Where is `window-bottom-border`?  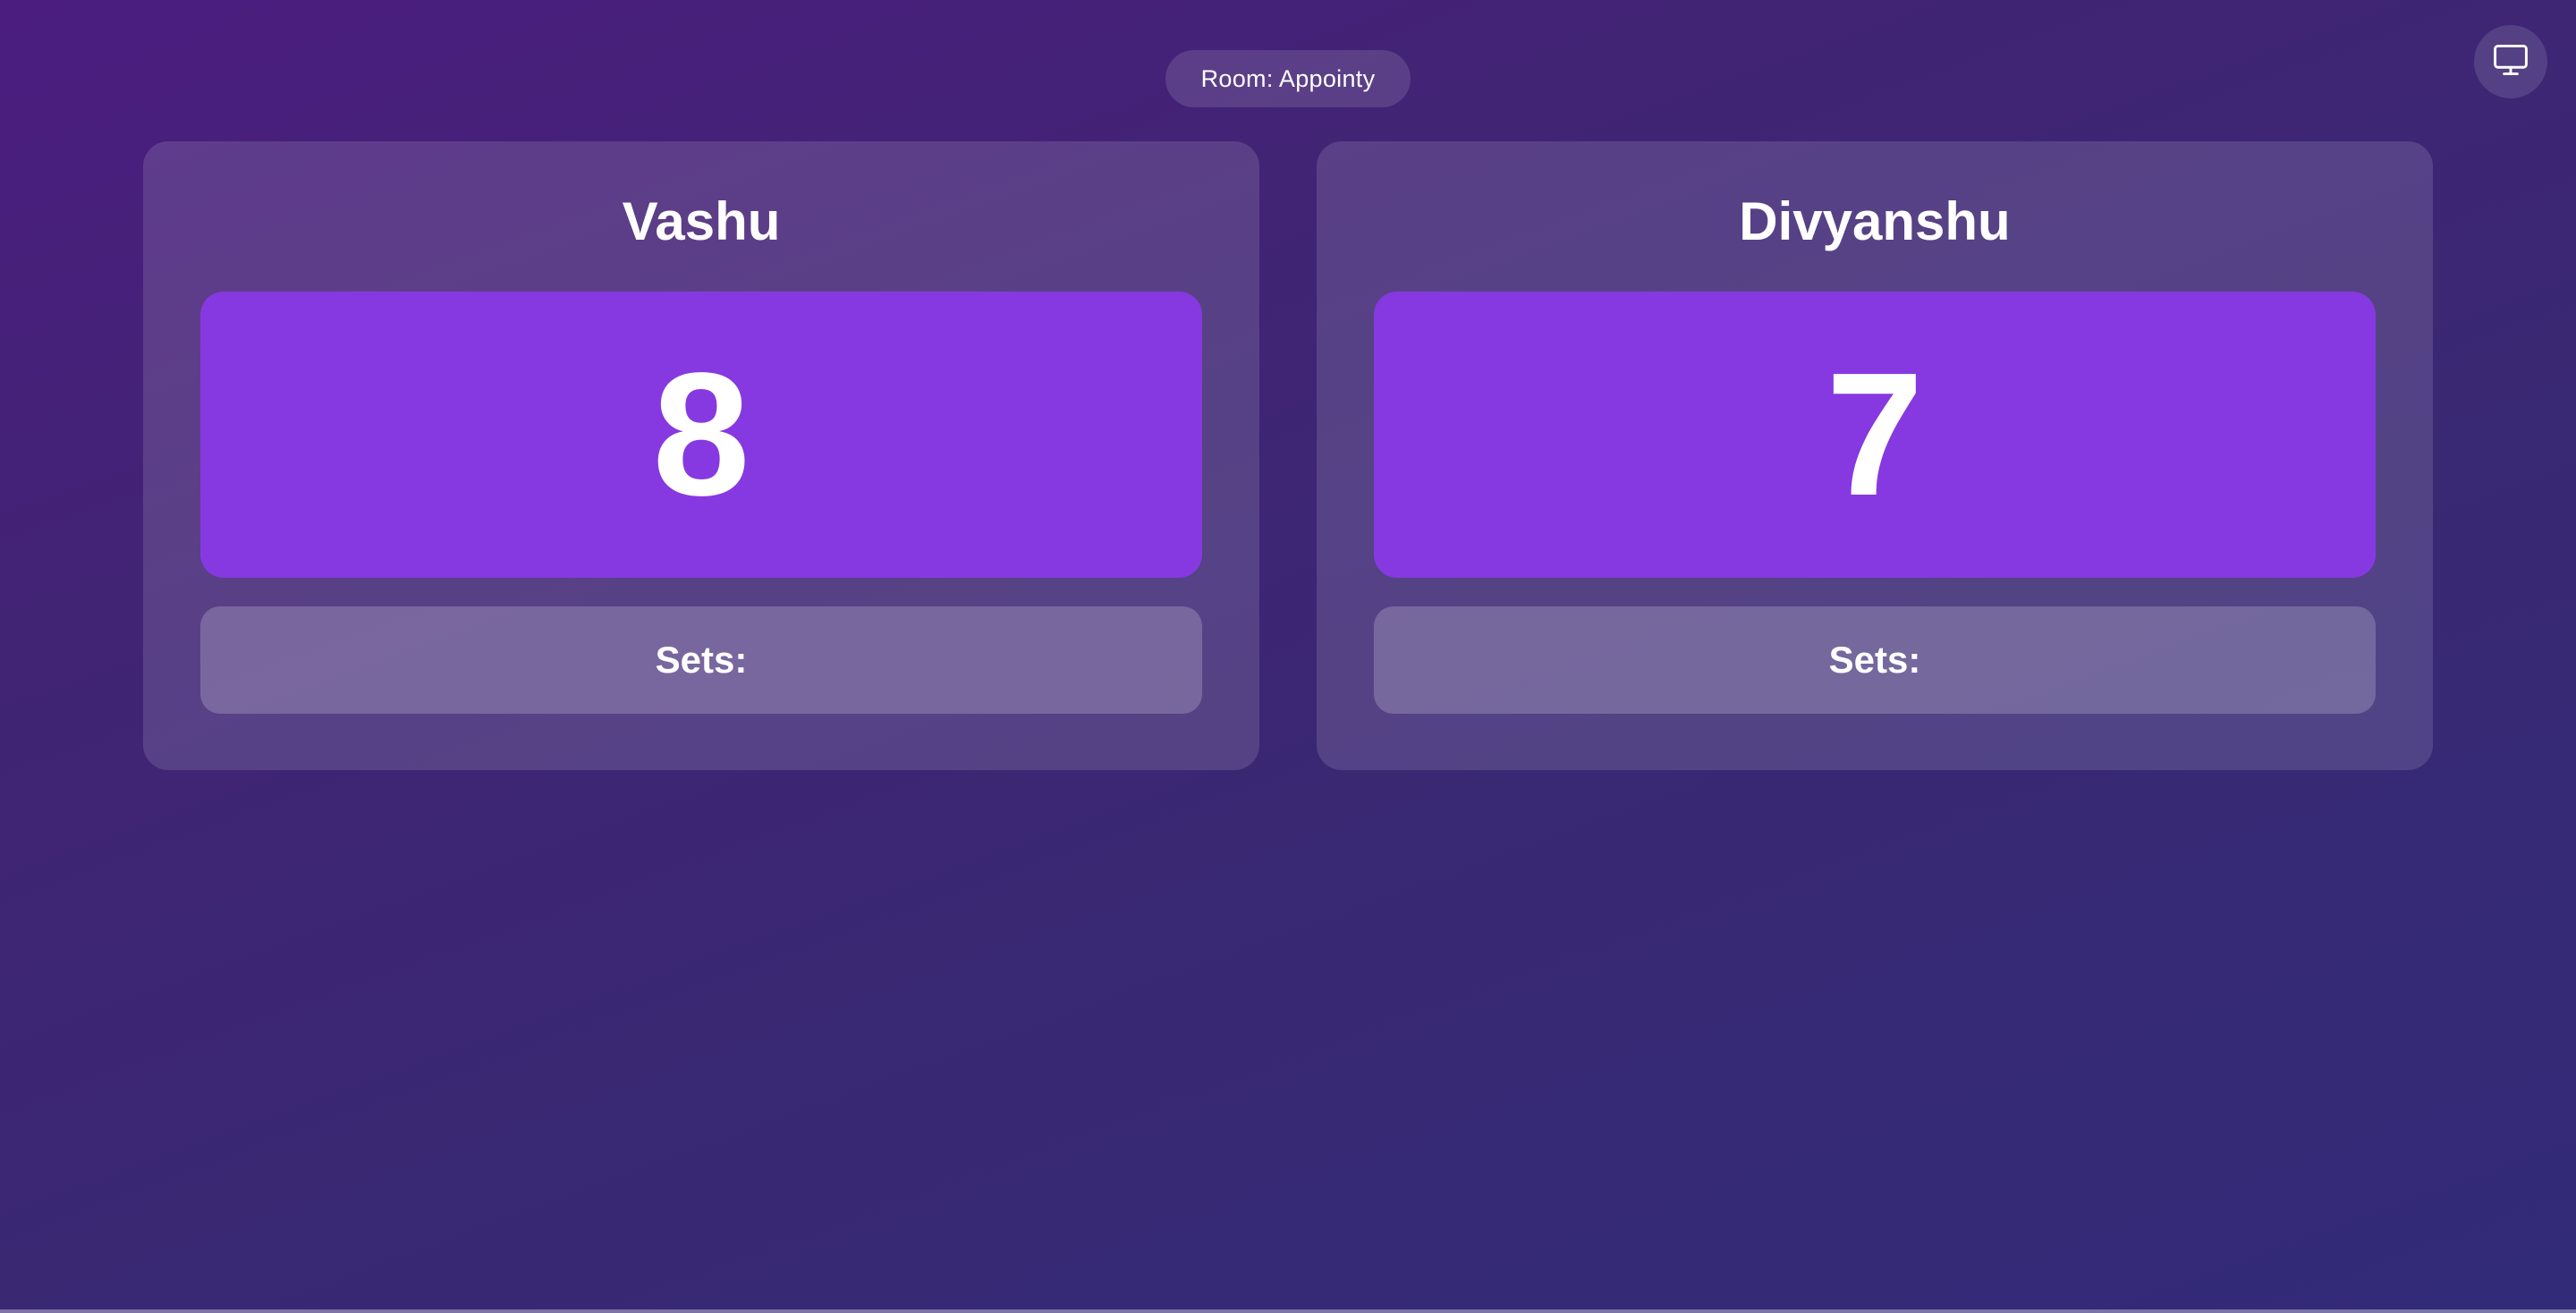 window-bottom-border is located at coordinates (1288, 1311).